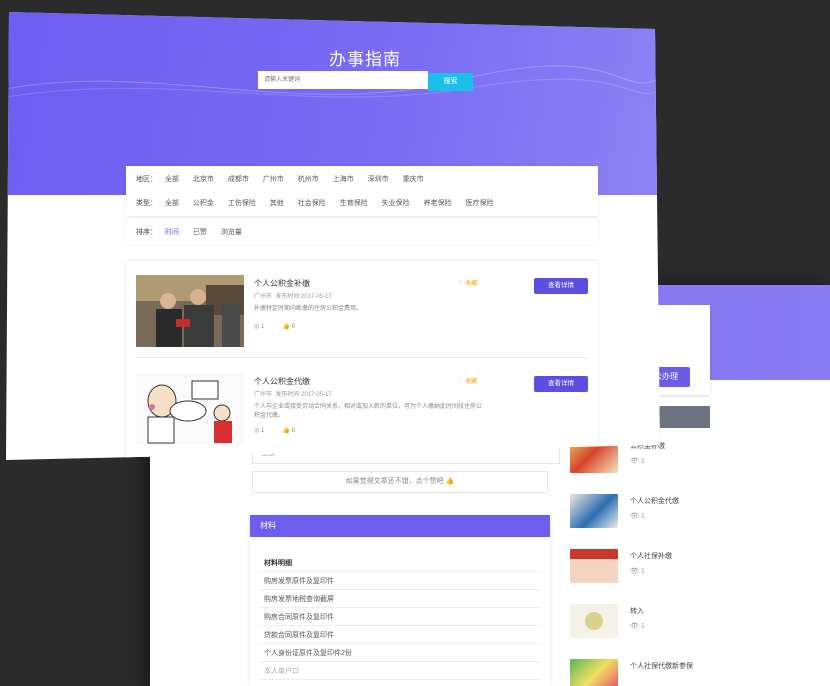 This screenshot has height=686, width=830. What do you see at coordinates (413, 179) in the screenshot?
I see `region-option: 重庆市` at bounding box center [413, 179].